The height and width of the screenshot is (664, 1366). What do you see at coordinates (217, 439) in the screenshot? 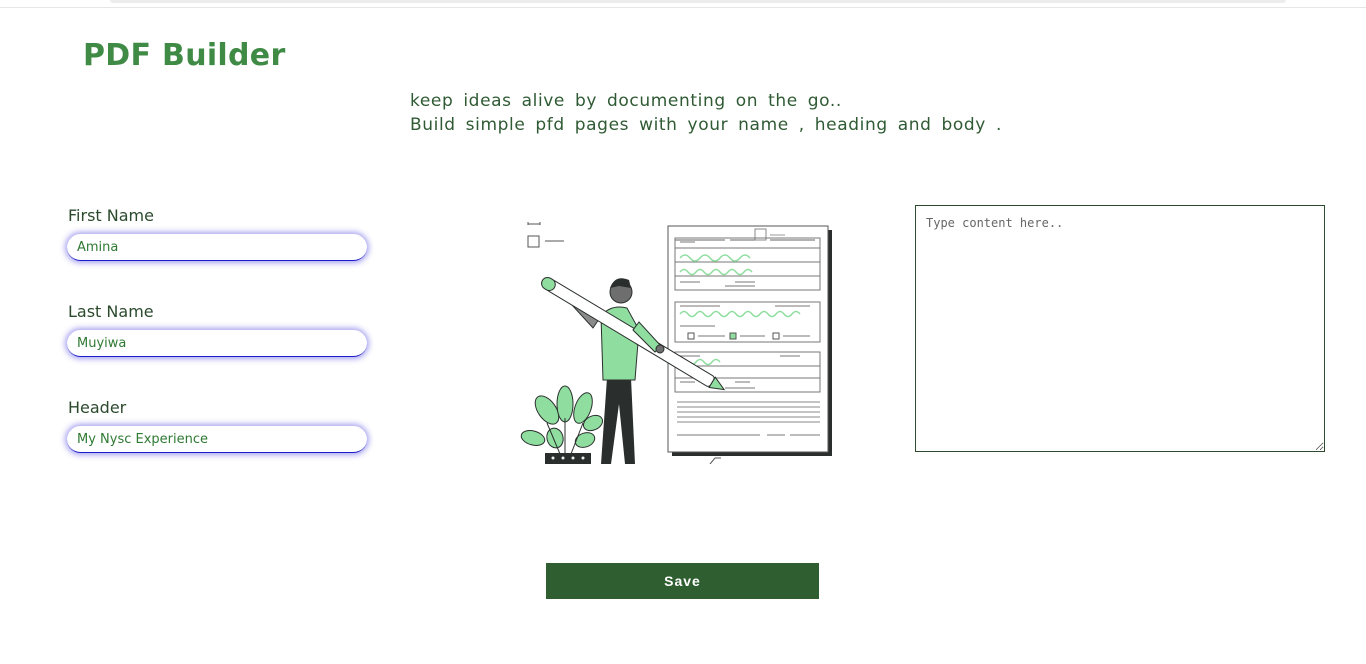
I see `header-input` at bounding box center [217, 439].